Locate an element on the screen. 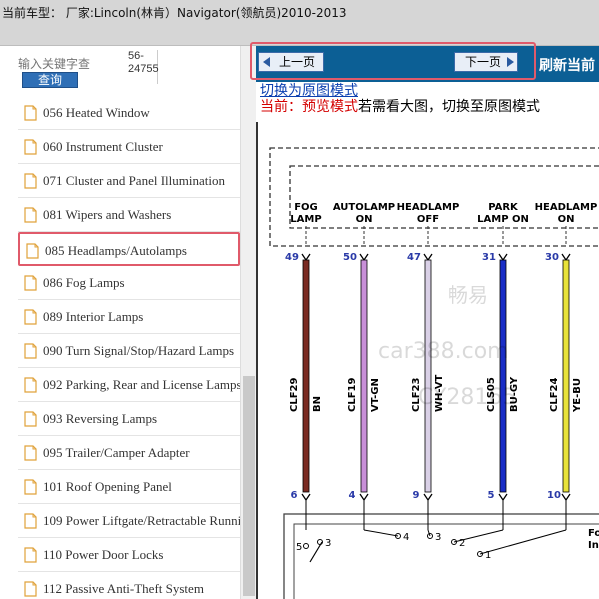 The image size is (599, 599). list-item: 060 Instrument Cluster is located at coordinates (129, 147).